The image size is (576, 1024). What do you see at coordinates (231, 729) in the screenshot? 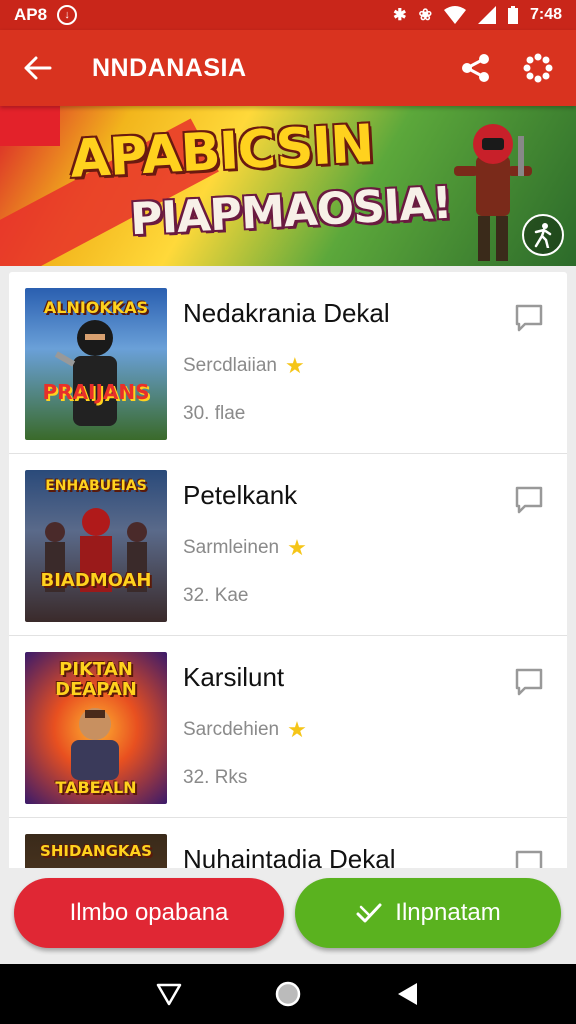
I see `game-subtitle: Sarcdehien` at bounding box center [231, 729].